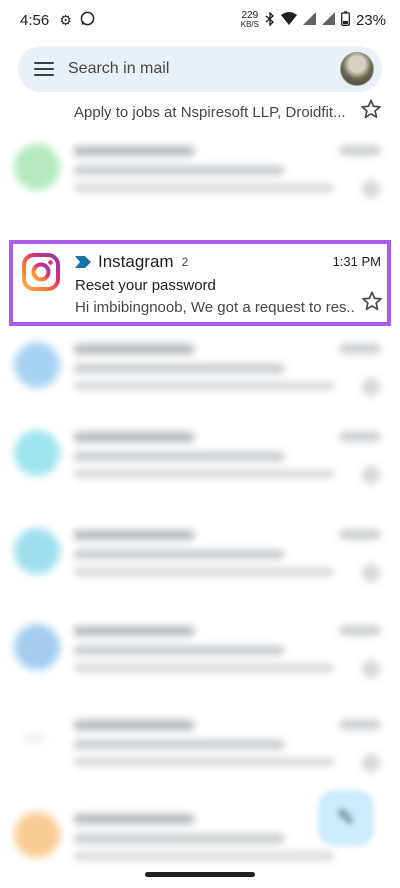 This screenshot has height=888, width=400. Describe the element at coordinates (200, 874) in the screenshot. I see `gesture-nav-handle` at that location.